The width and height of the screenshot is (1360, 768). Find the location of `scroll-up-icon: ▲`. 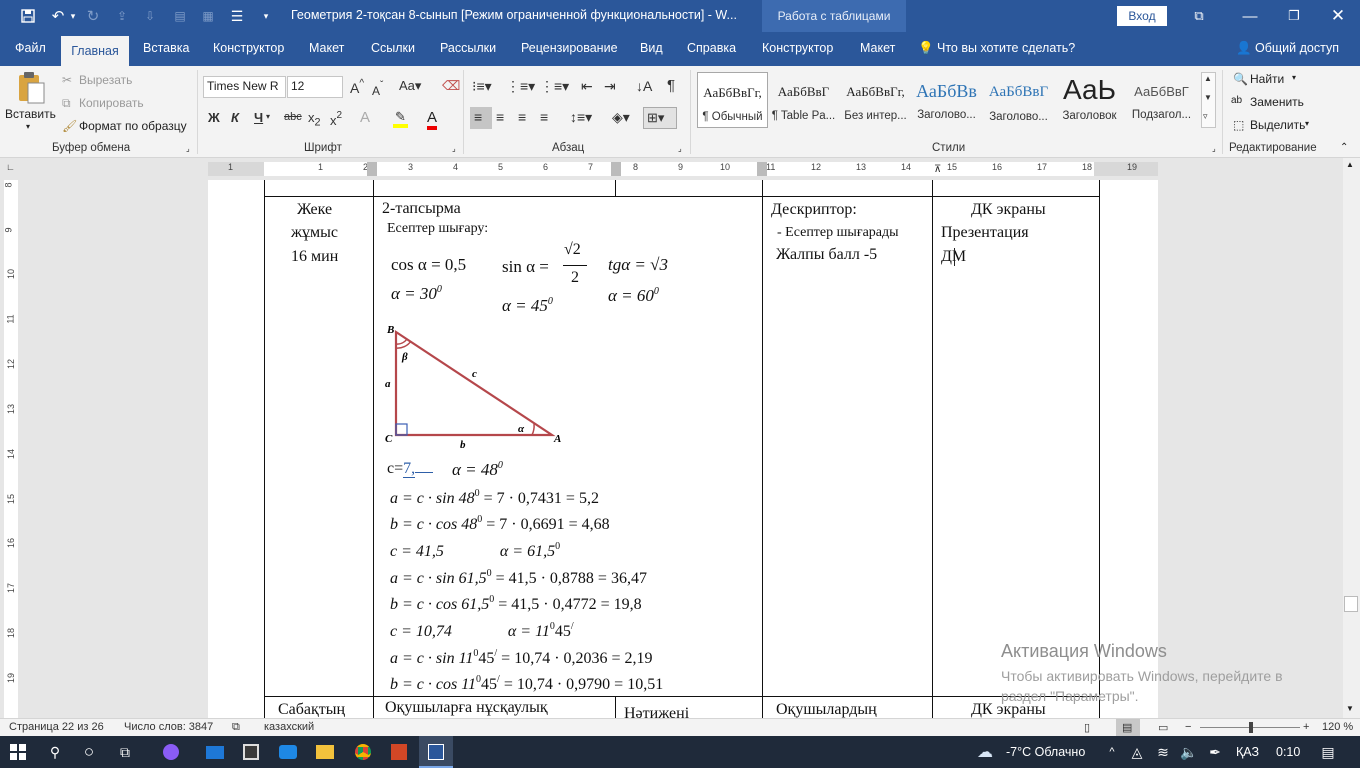

scroll-up-icon: ▲ is located at coordinates (1350, 164).